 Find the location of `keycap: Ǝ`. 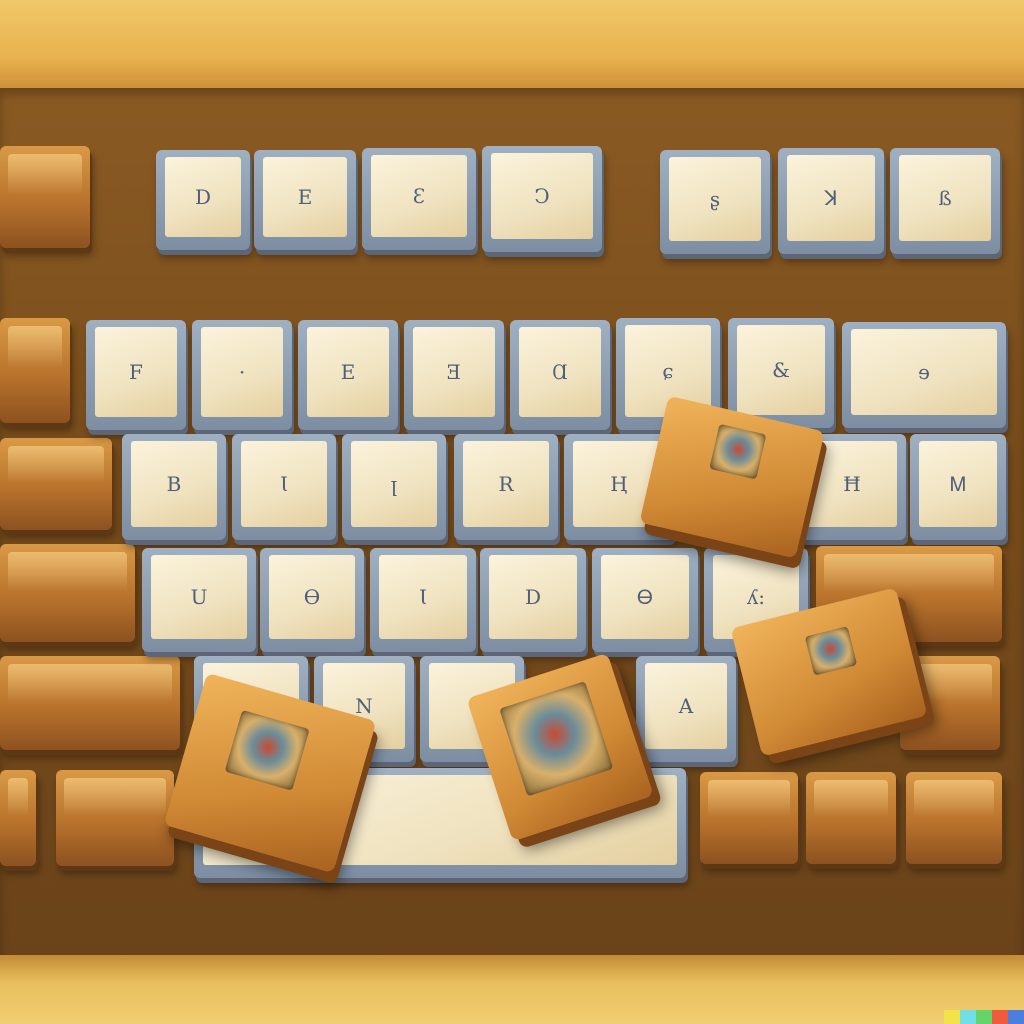

keycap: Ǝ is located at coordinates (454, 375).